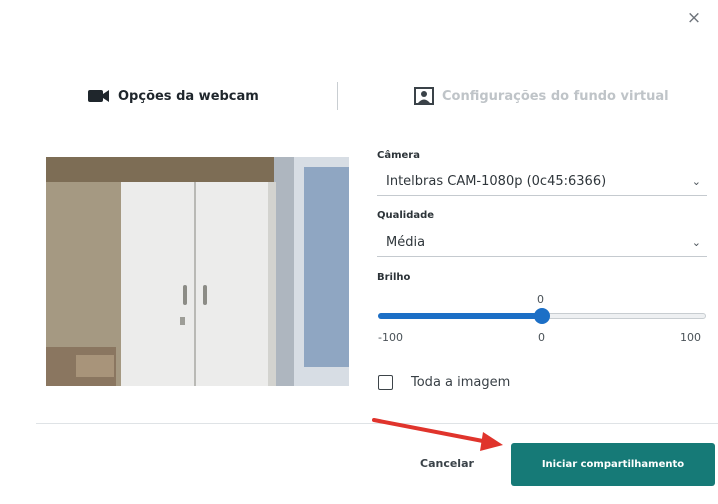 The height and width of the screenshot is (504, 718). I want to click on camera-select: Intelbras CAM-1080p (0c45:6366) ⌄, so click(542, 182).